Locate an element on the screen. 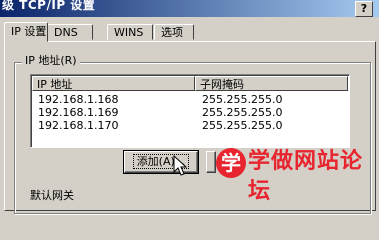  list-header: IP 地址 子网掩码 is located at coordinates (190, 83).